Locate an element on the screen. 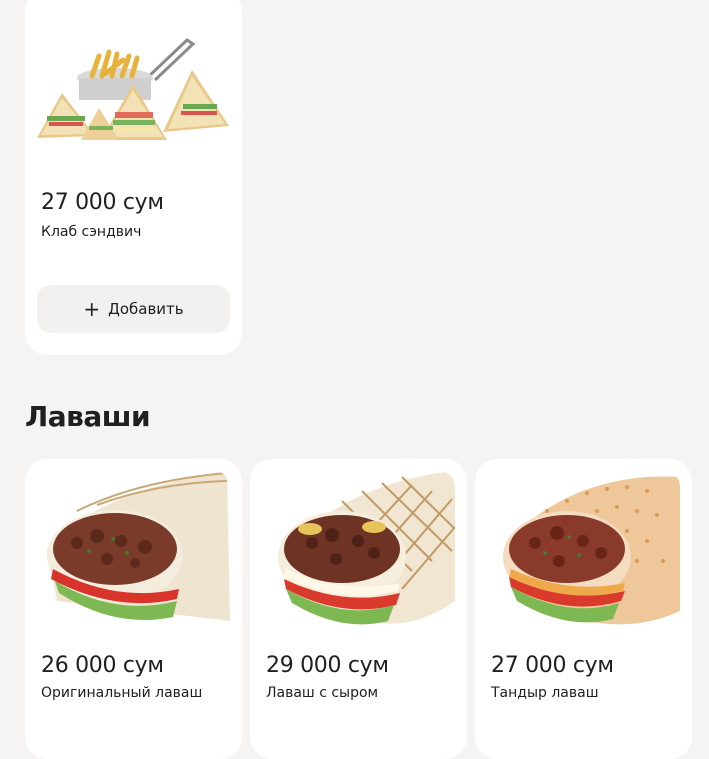 The image size is (709, 759). product-name: Оригинальный лаваш is located at coordinates (122, 693).